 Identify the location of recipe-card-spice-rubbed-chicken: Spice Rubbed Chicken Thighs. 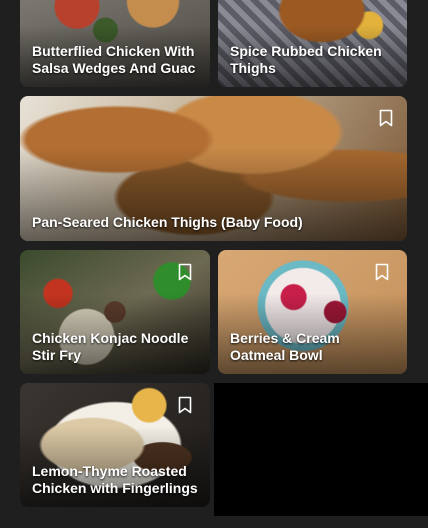
(312, 43).